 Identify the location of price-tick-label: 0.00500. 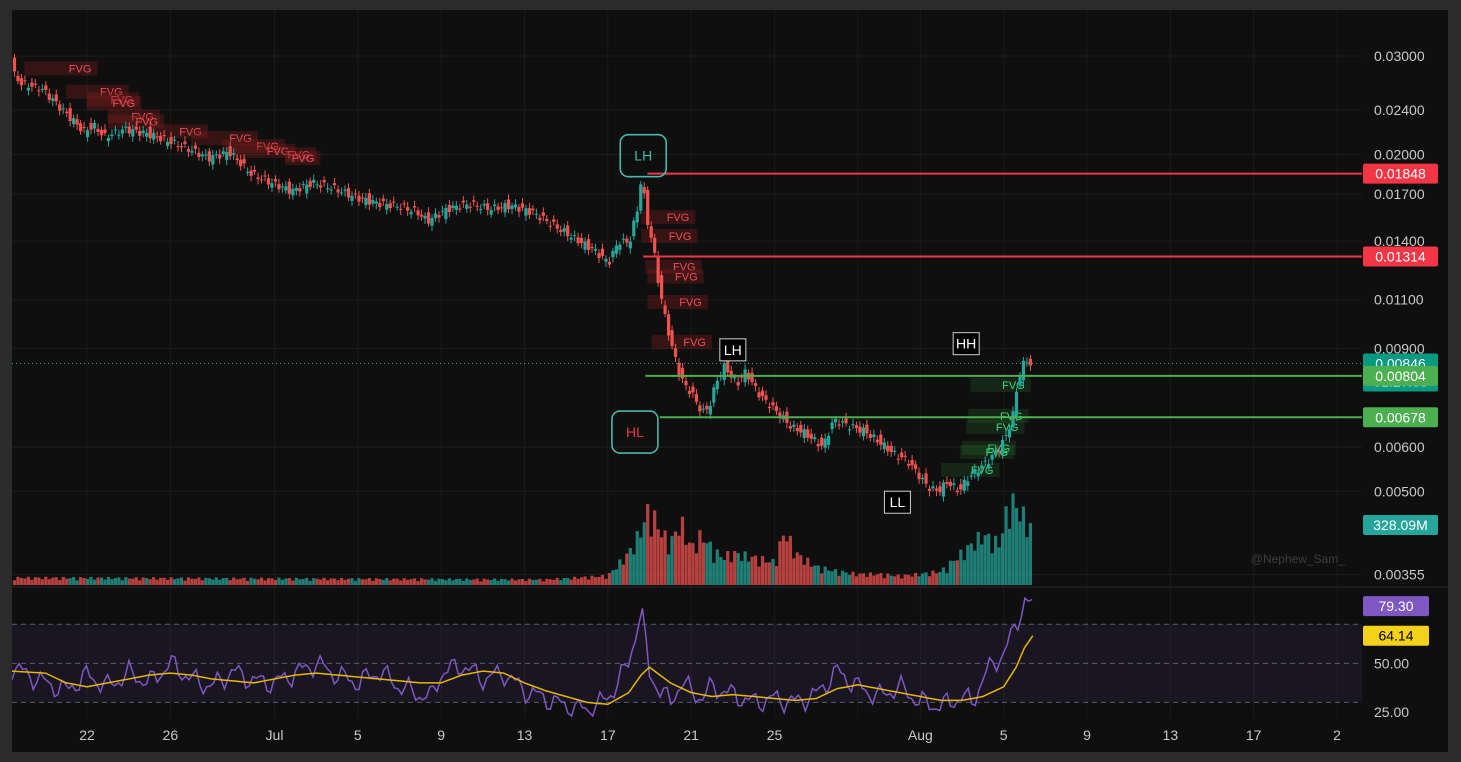
(1399, 491).